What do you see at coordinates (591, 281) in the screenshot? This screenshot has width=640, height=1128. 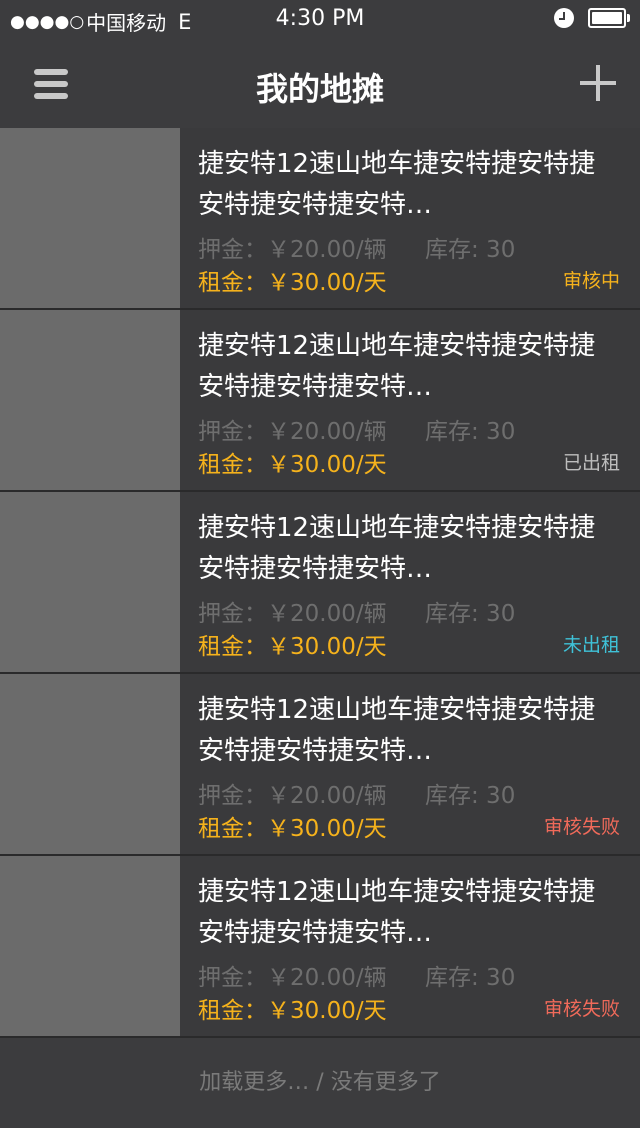 I see `status-badge: 审核中` at bounding box center [591, 281].